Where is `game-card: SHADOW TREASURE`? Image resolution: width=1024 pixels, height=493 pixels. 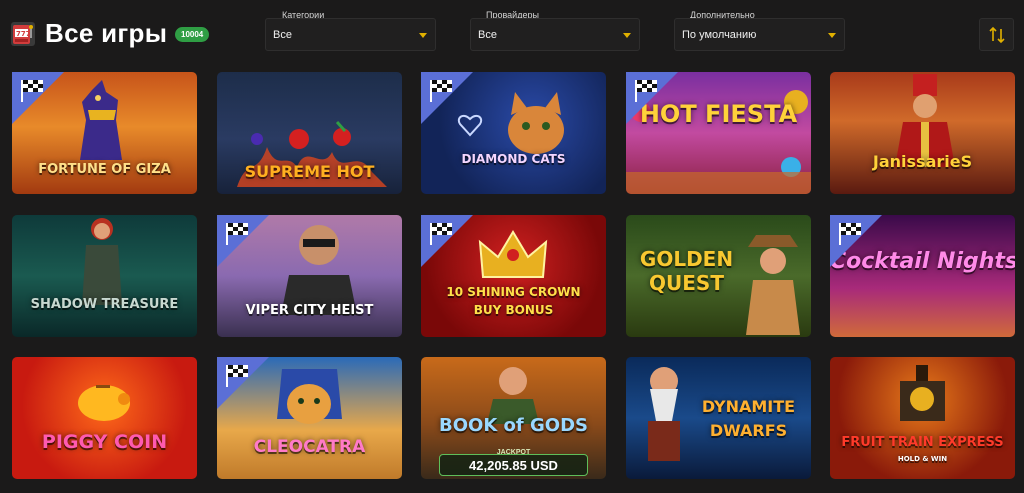
game-card: SHADOW TREASURE is located at coordinates (104, 276).